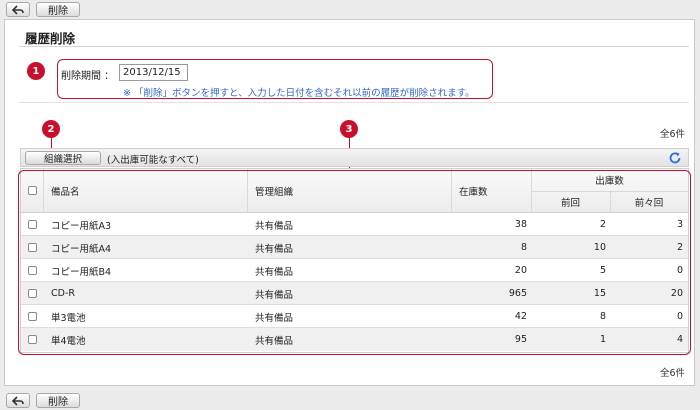  Describe the element at coordinates (350, 10) in the screenshot. I see `top-toolbar: 削除` at that location.